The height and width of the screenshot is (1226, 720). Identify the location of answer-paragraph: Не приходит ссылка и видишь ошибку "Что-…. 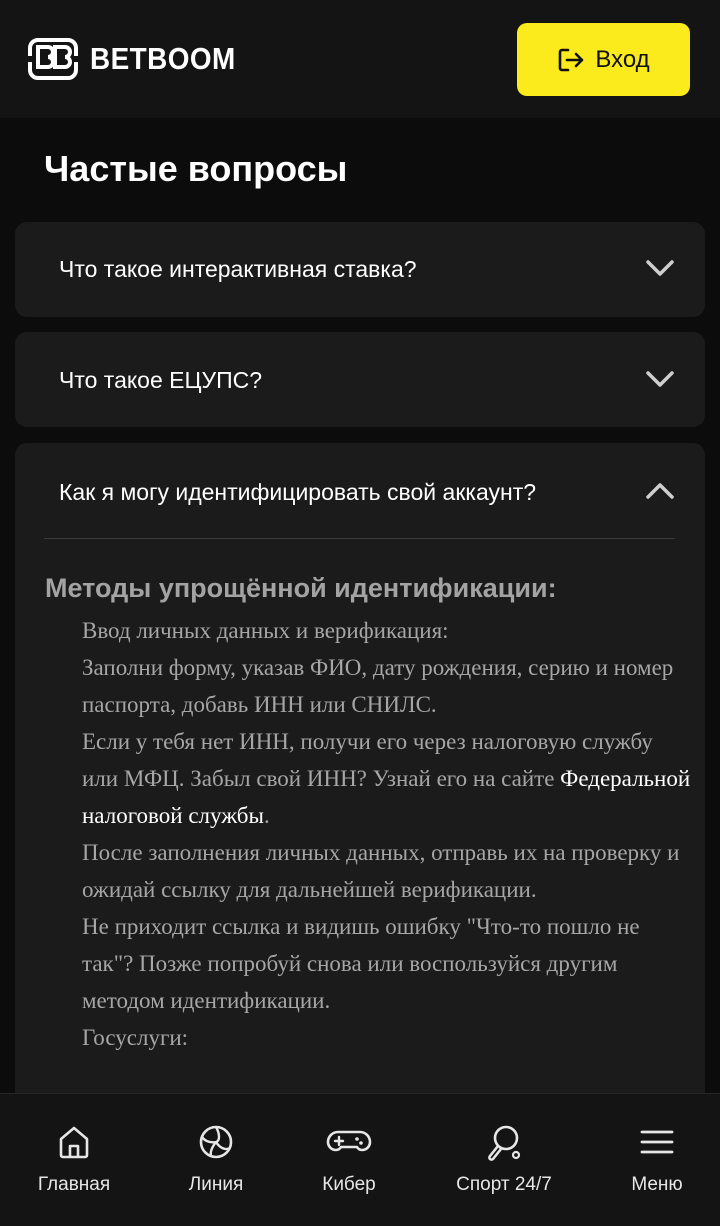
(361, 963).